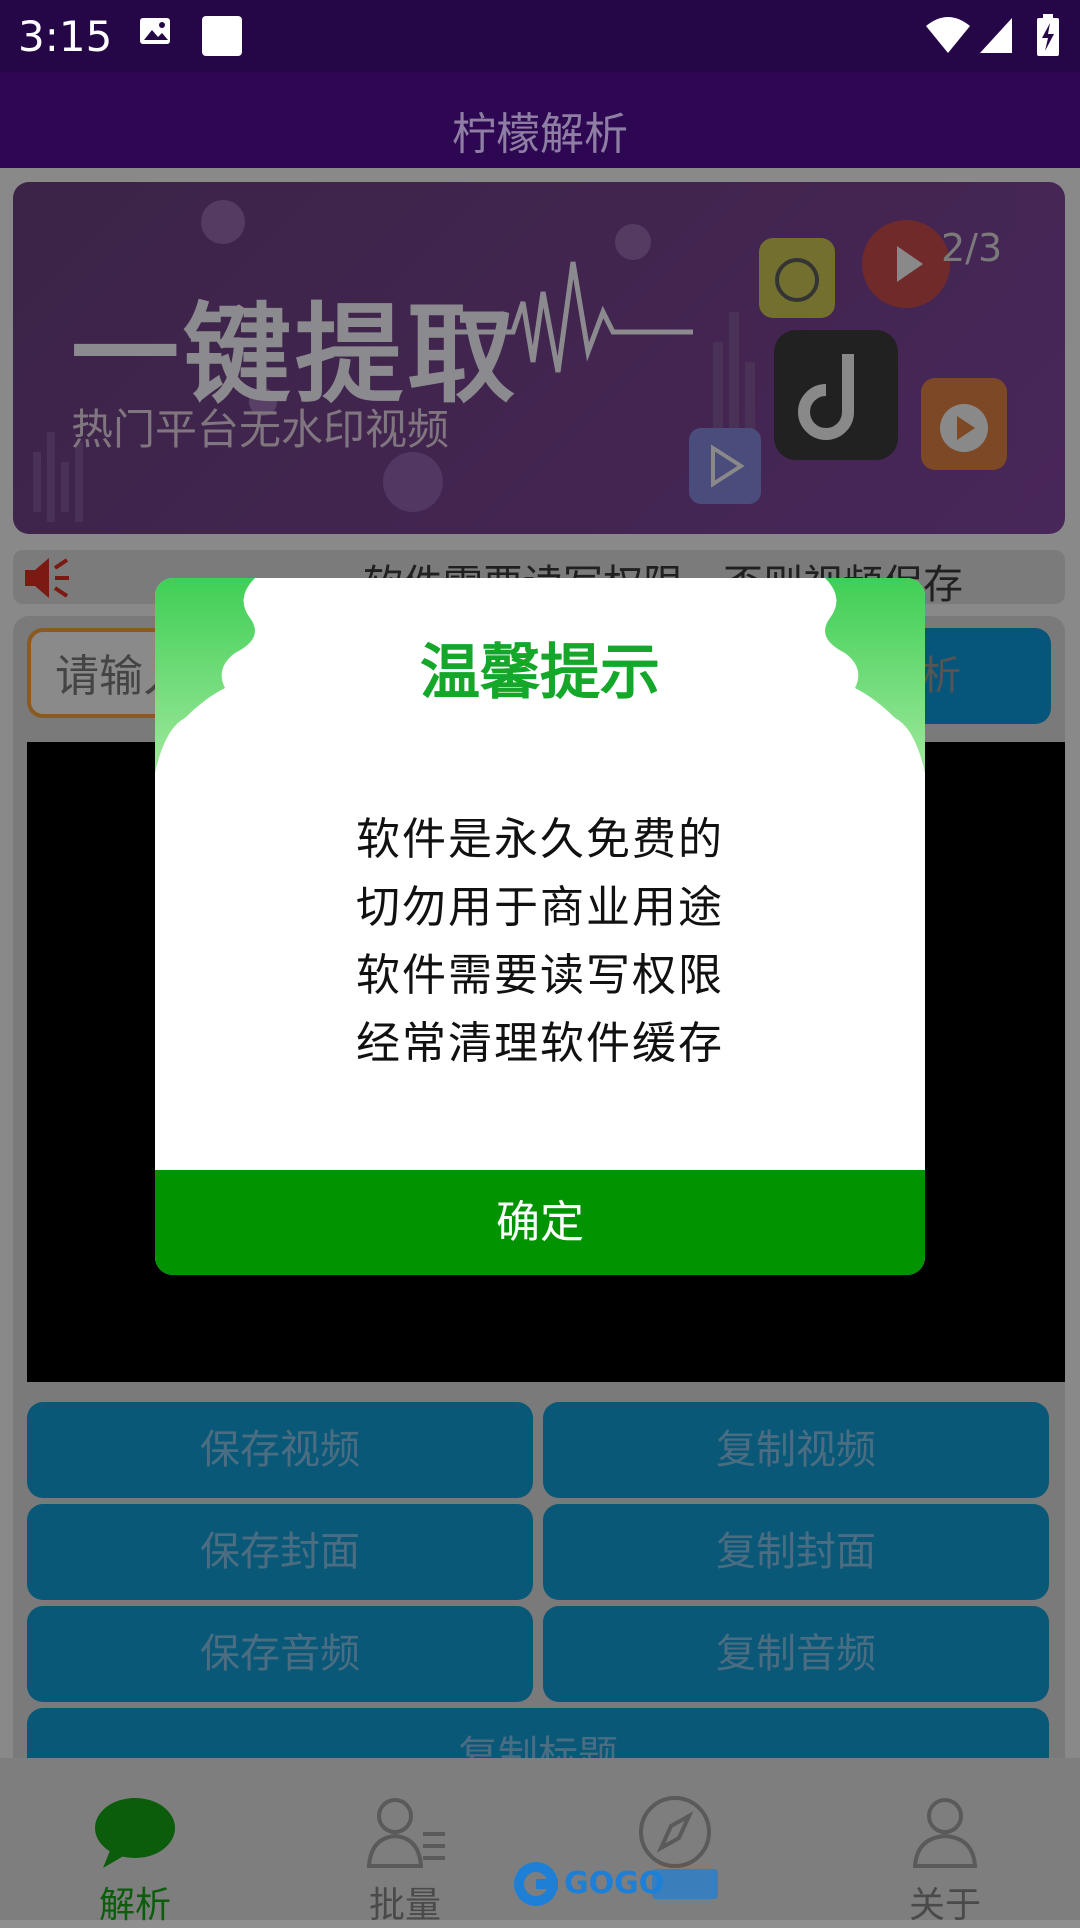 This screenshot has height=1928, width=1080. Describe the element at coordinates (944, 1905) in the screenshot. I see `tab-about-label: 关于` at that location.